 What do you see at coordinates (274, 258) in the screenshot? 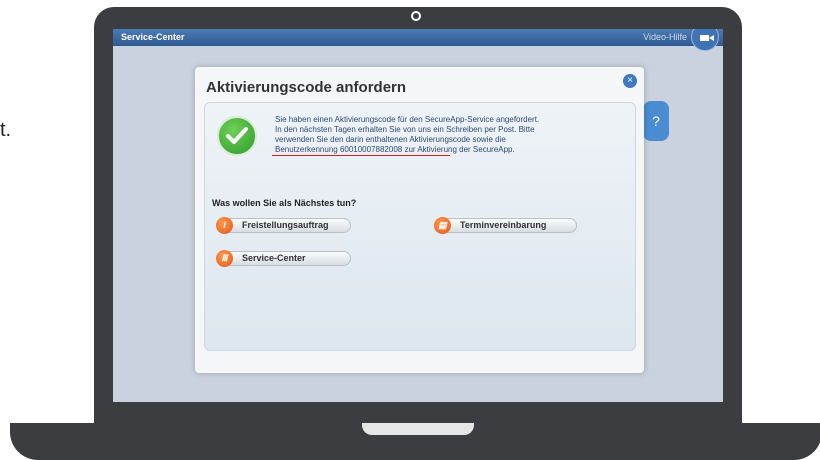
I see `button-label: Service-Center` at bounding box center [274, 258].